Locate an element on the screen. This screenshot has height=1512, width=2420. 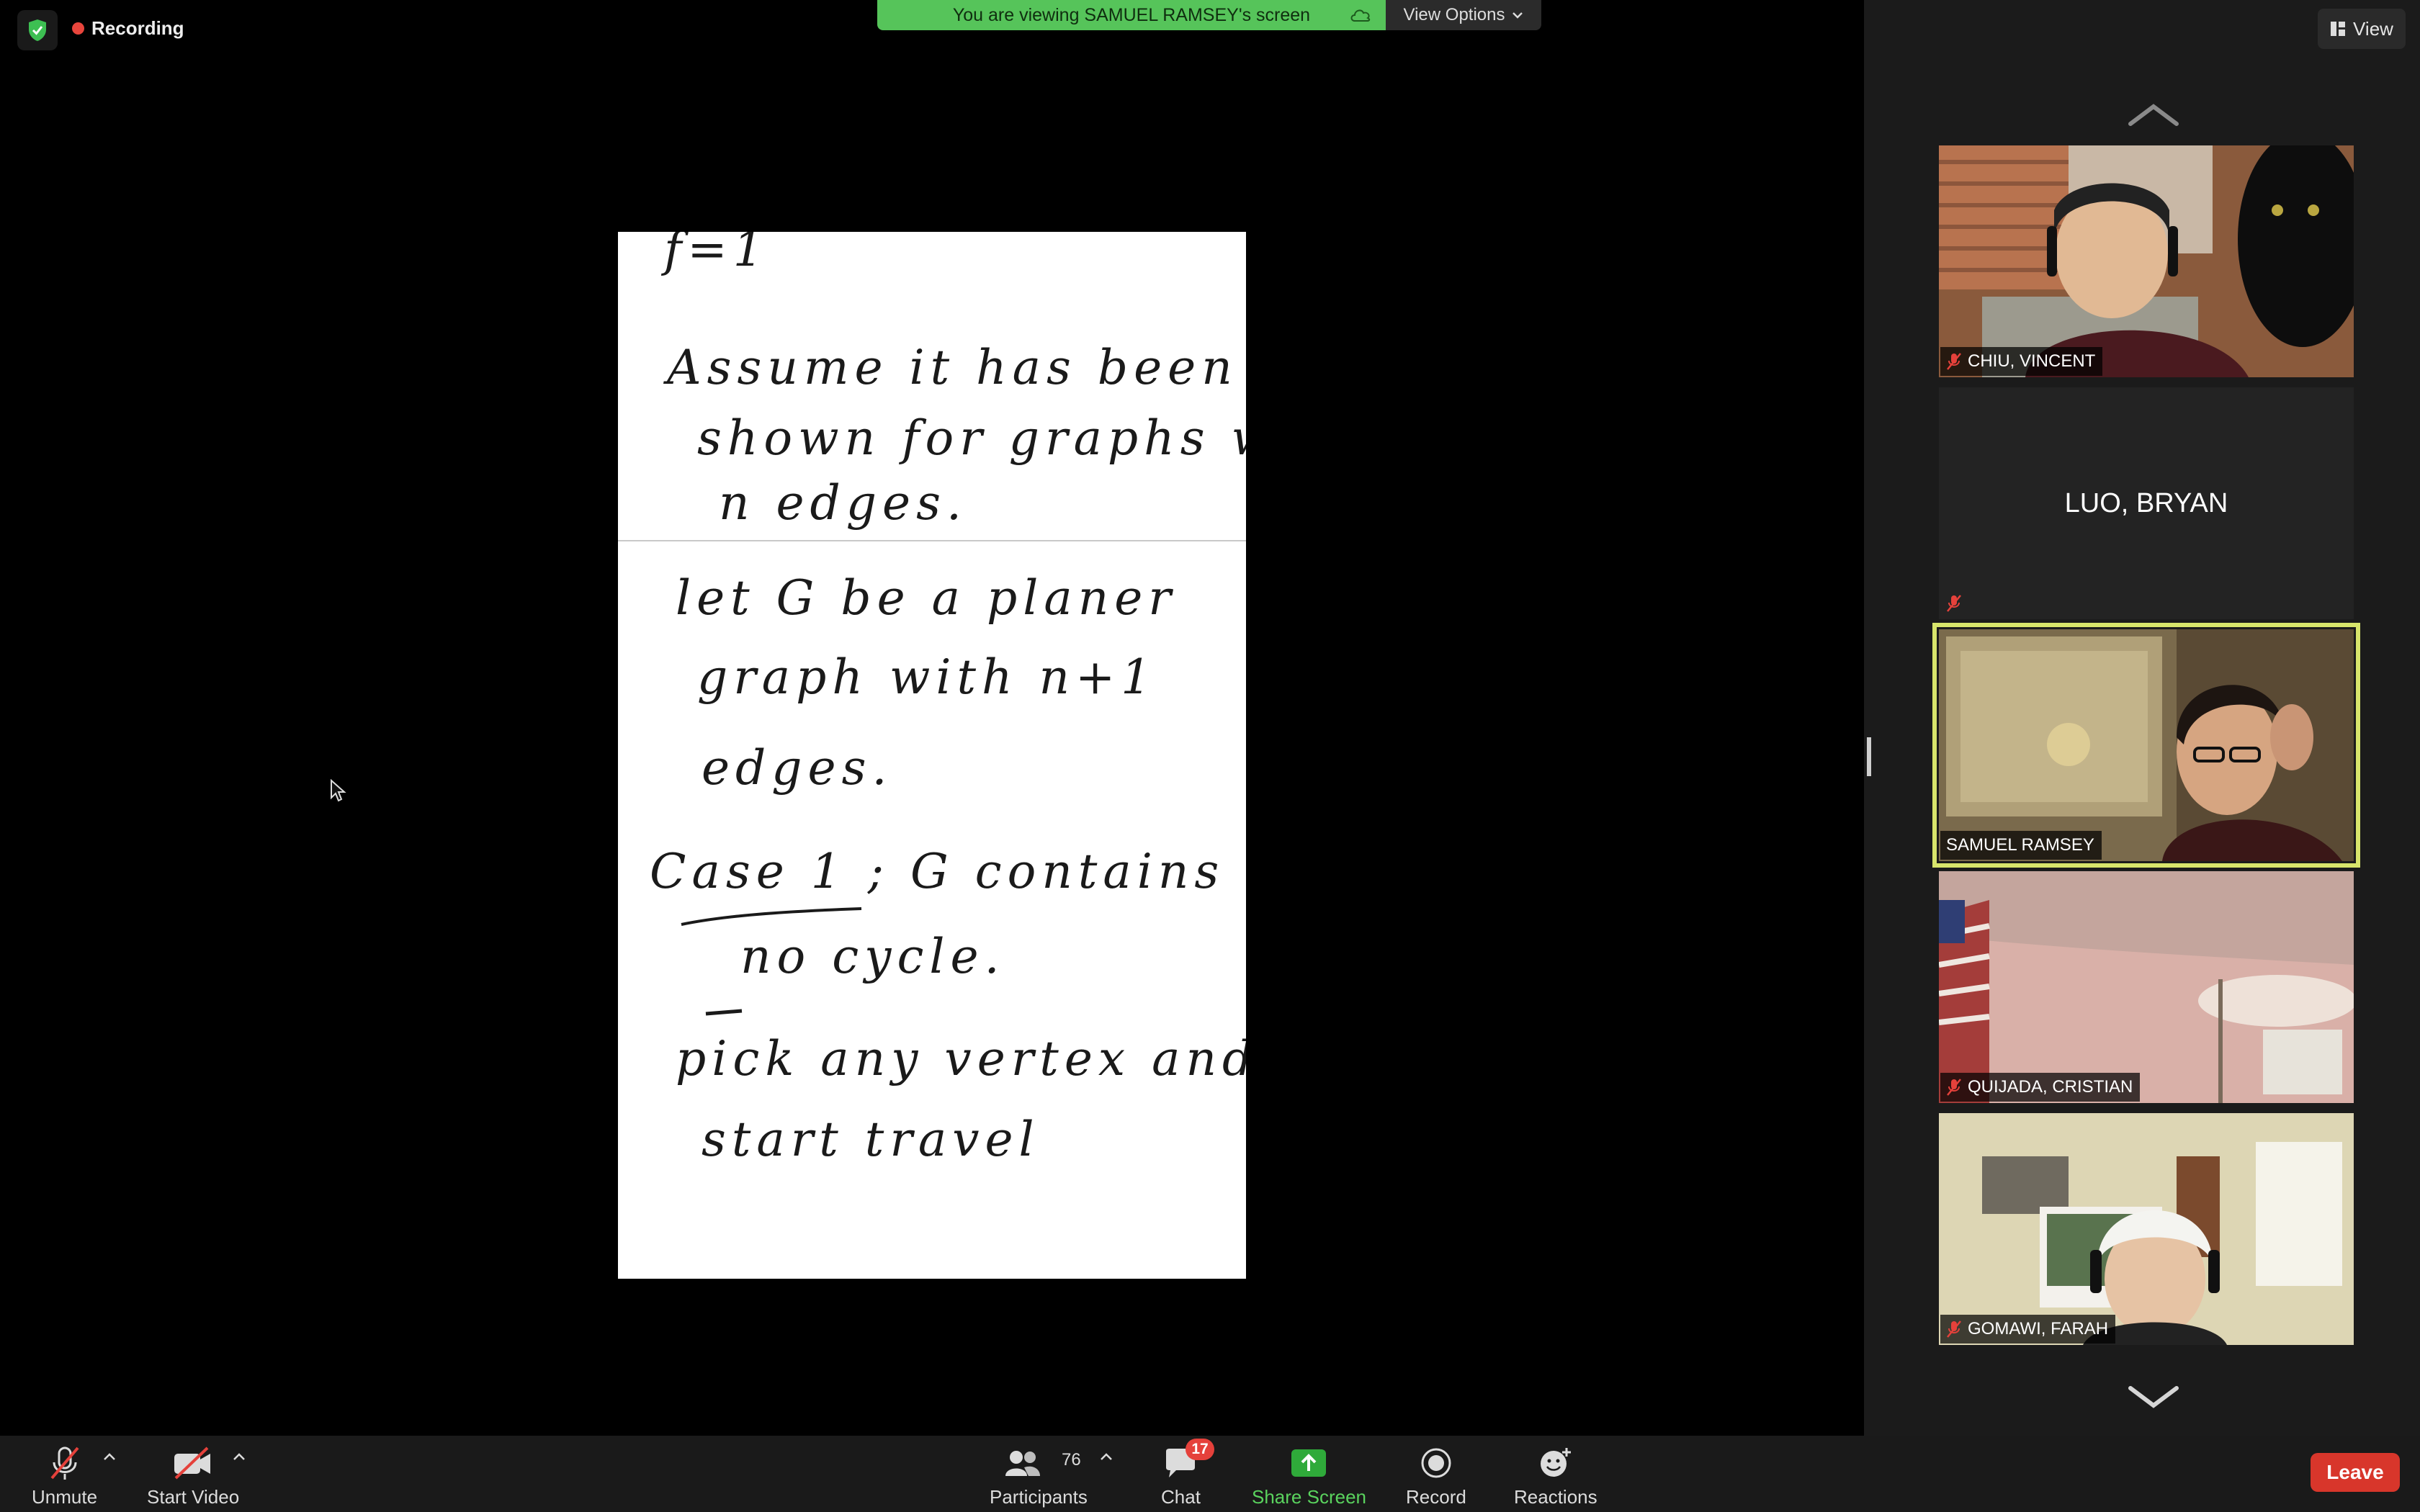
participant-name-tag: CHIU, VINCENT is located at coordinates (2021, 361).